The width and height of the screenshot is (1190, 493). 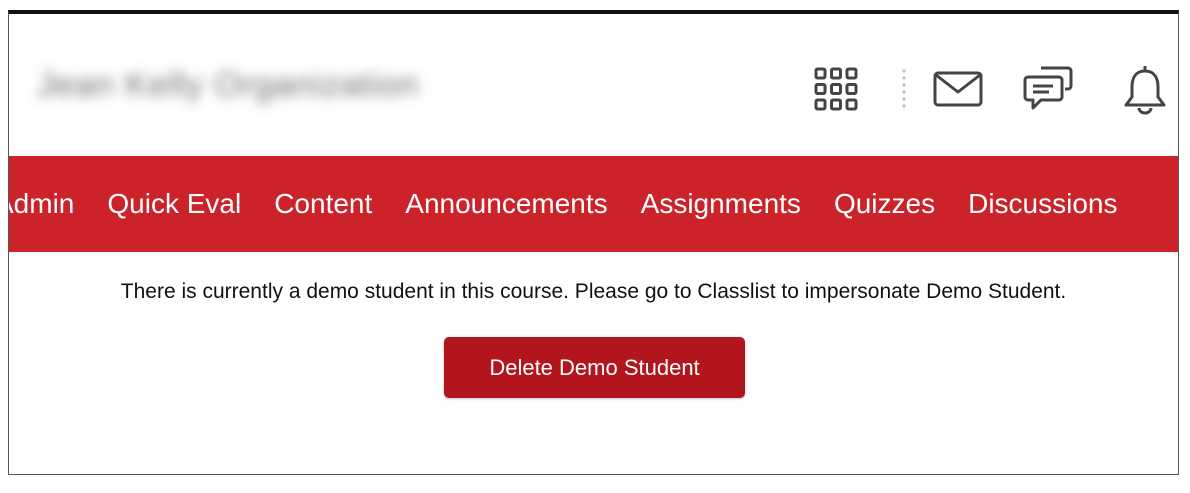 What do you see at coordinates (1048, 89) in the screenshot?
I see `chat-bubbles-icon` at bounding box center [1048, 89].